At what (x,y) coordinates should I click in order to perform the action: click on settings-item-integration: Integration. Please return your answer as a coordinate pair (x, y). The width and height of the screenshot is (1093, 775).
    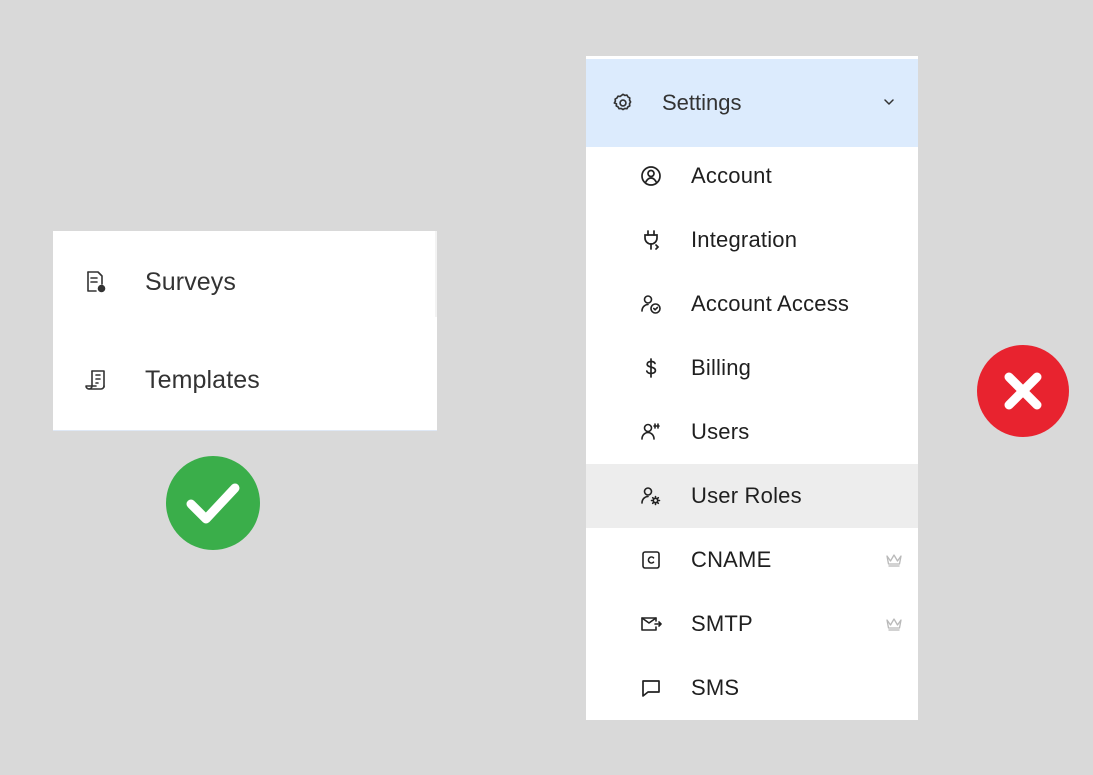
    Looking at the image, I should click on (752, 240).